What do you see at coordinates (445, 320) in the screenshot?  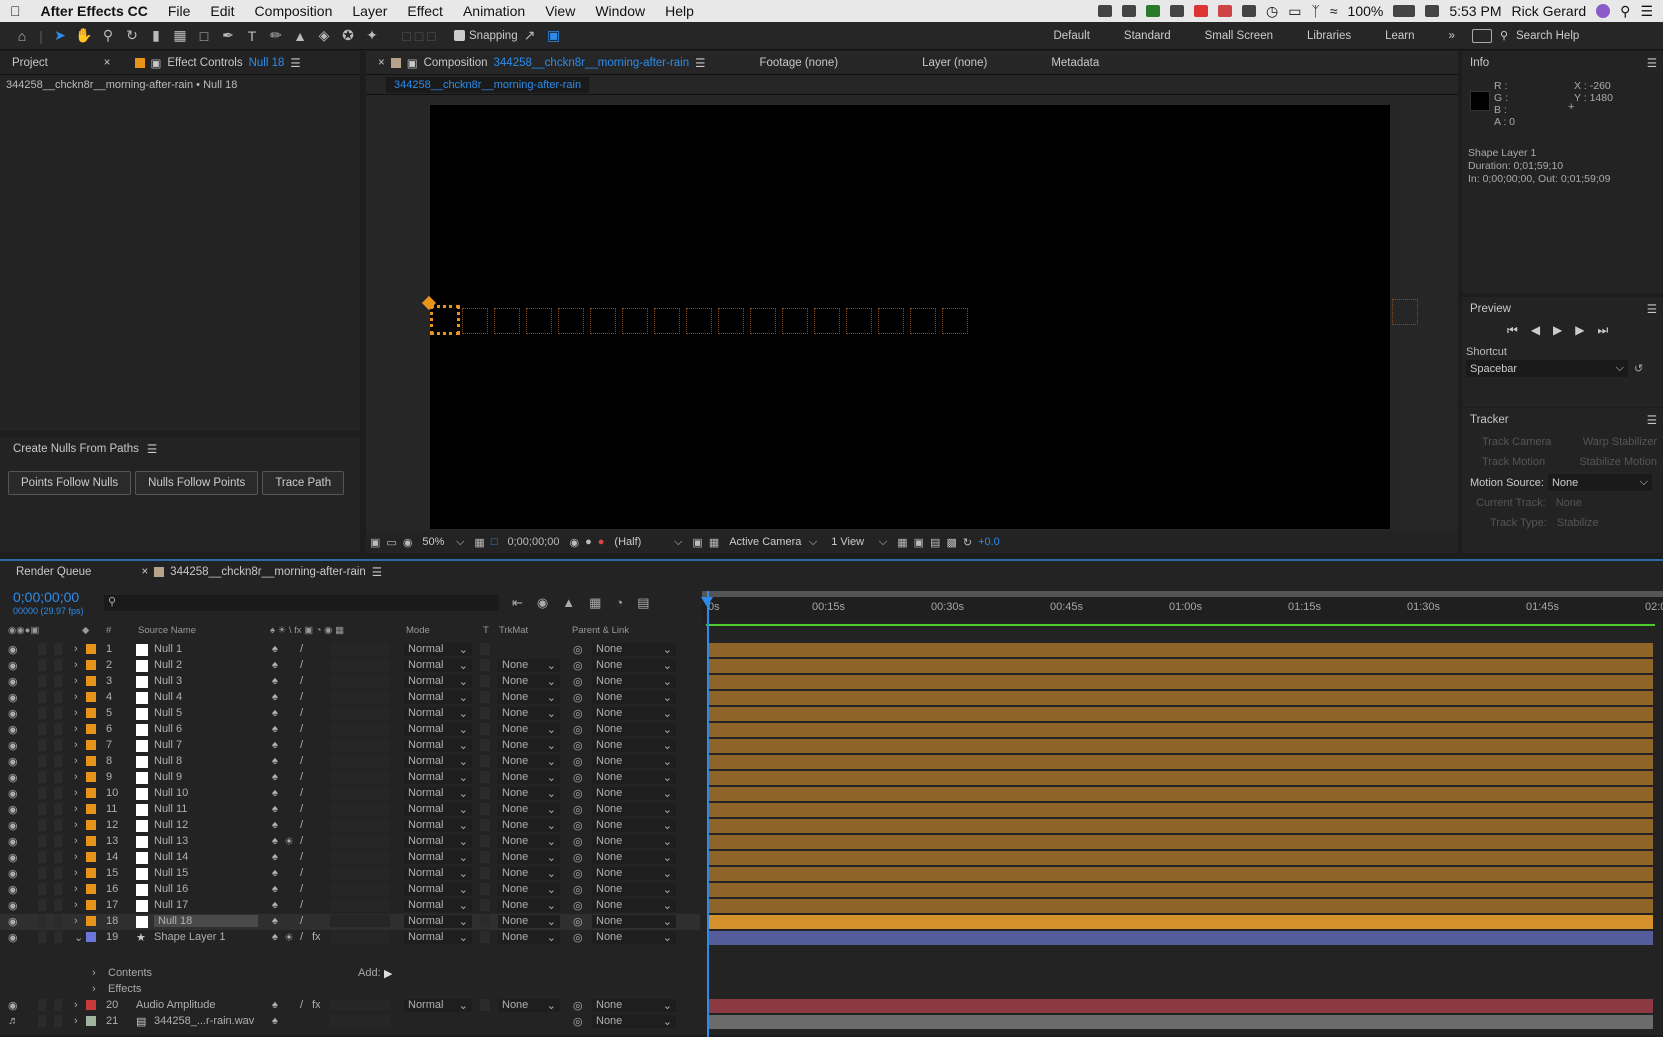 I see `null-18-outline` at bounding box center [445, 320].